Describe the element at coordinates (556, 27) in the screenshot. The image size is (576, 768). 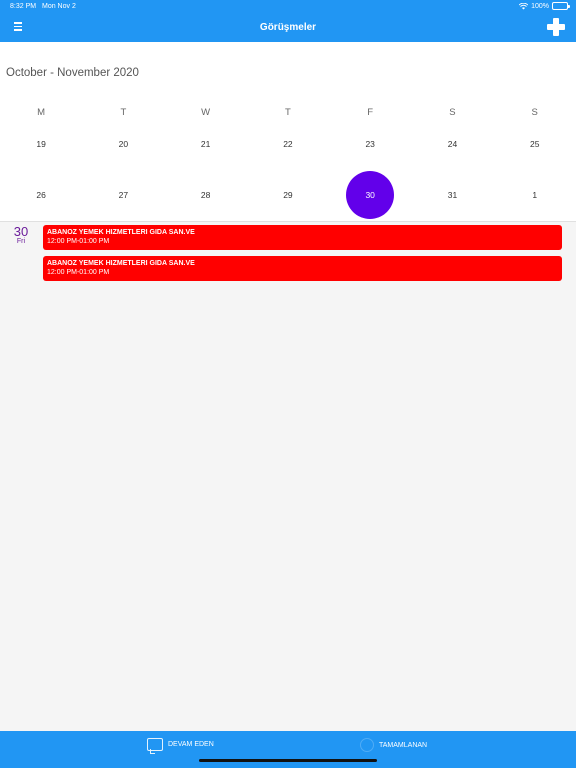
I see `add-button-plus-icon` at that location.